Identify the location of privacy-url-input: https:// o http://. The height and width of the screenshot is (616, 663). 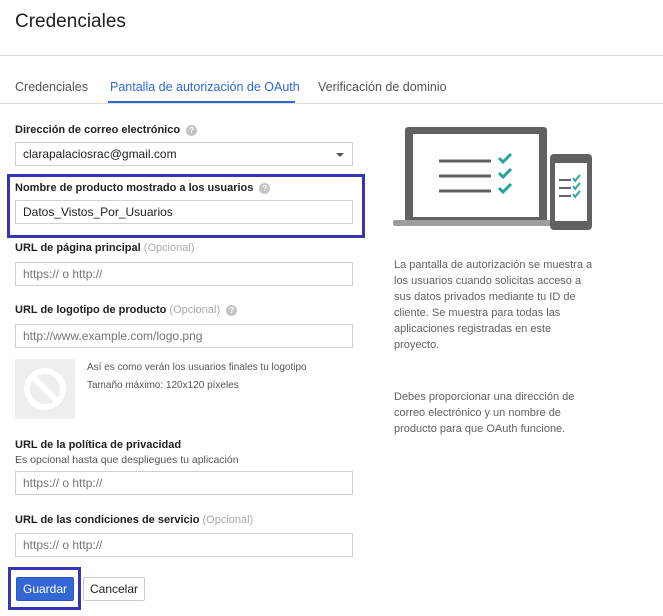
(184, 483).